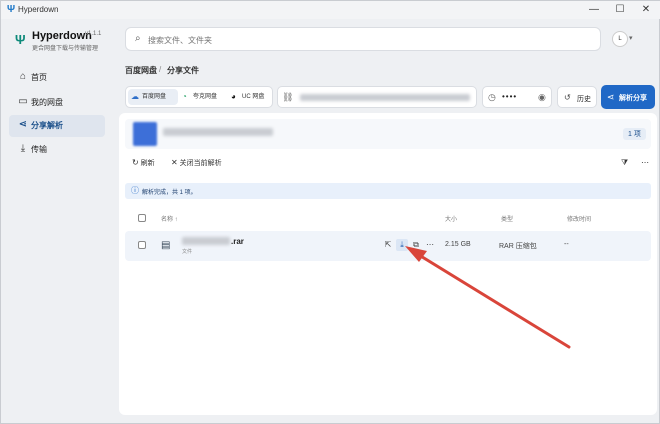 Image resolution: width=660 pixels, height=424 pixels. Describe the element at coordinates (253, 97) in the screenshot. I see `provider-label: UC 网盘` at that location.